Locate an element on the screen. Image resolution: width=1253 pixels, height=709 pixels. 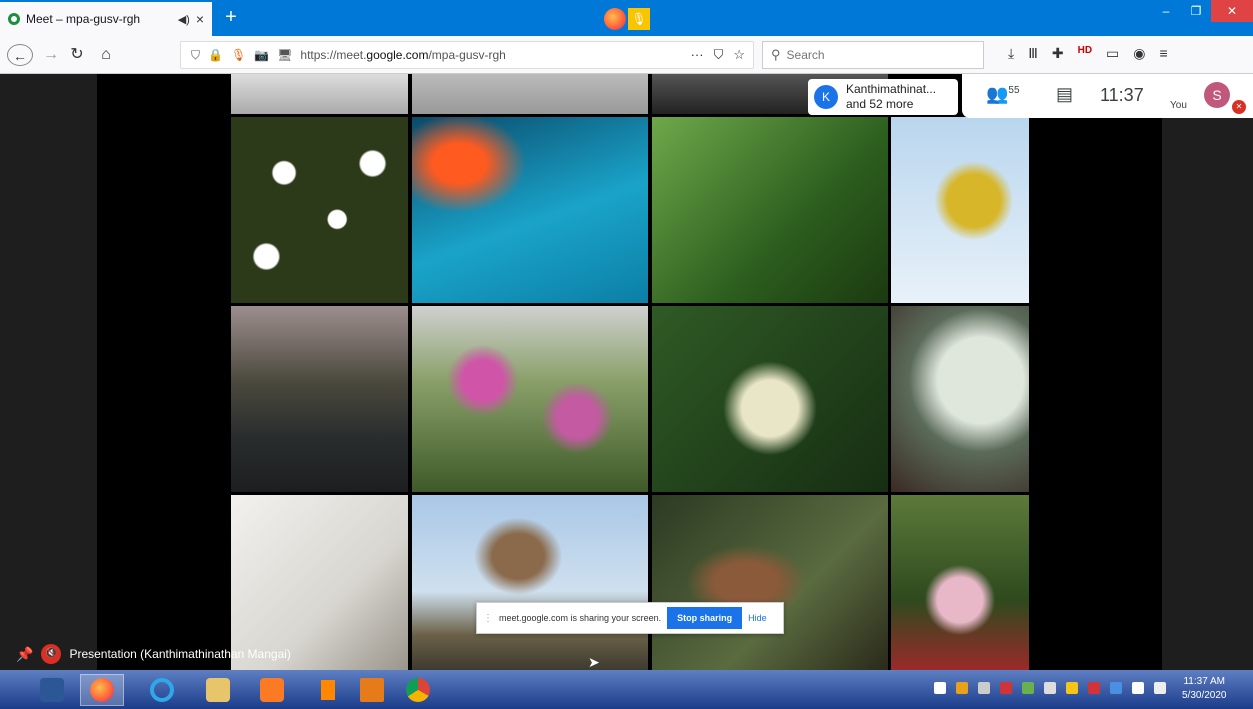
hd-icon: HD is located at coordinates (1085, 53).